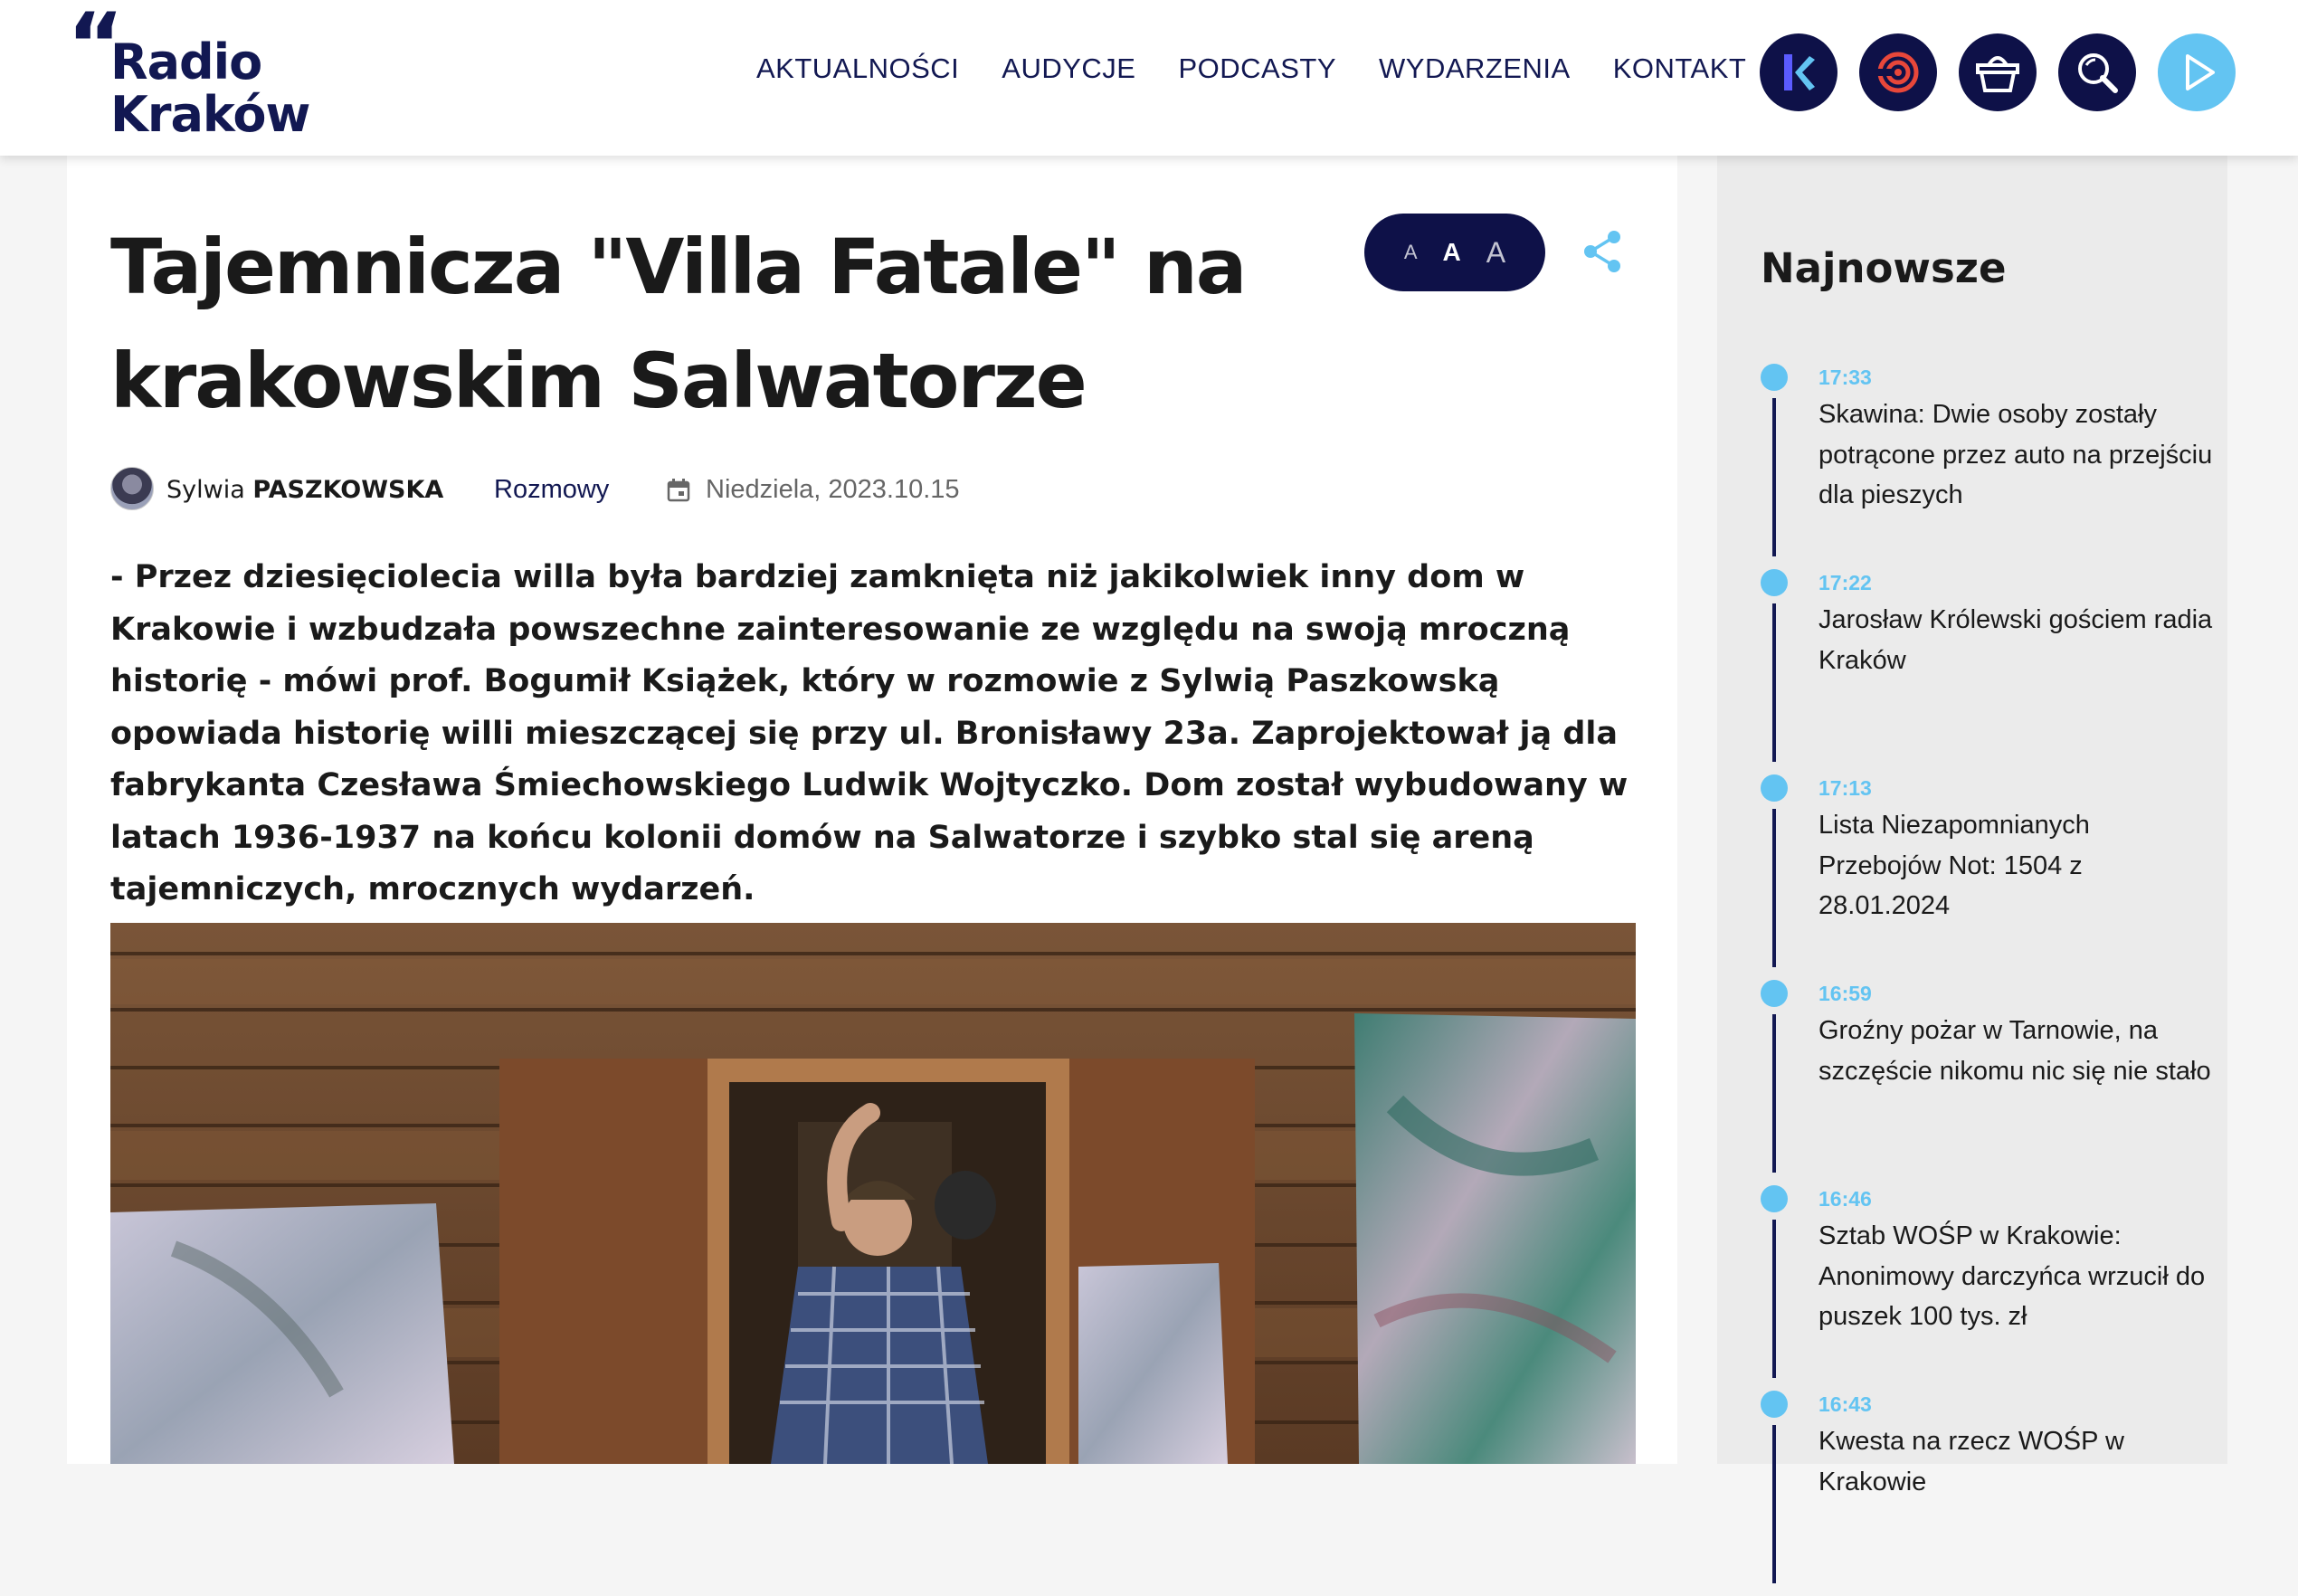 This screenshot has width=2298, height=1596. What do you see at coordinates (2018, 640) in the screenshot?
I see `news-headline: Jarosław Królewski gościem radia Kraków` at bounding box center [2018, 640].